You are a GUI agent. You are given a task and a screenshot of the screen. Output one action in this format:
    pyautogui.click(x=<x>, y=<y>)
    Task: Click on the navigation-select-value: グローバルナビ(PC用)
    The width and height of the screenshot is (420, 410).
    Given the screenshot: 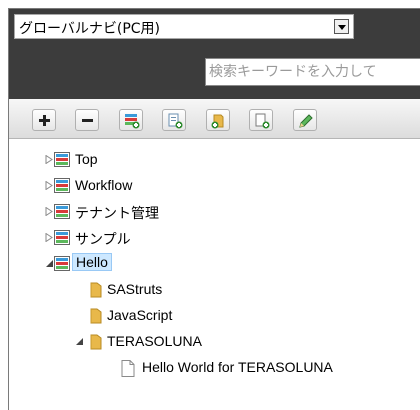 What is the action you would take?
    pyautogui.click(x=90, y=29)
    